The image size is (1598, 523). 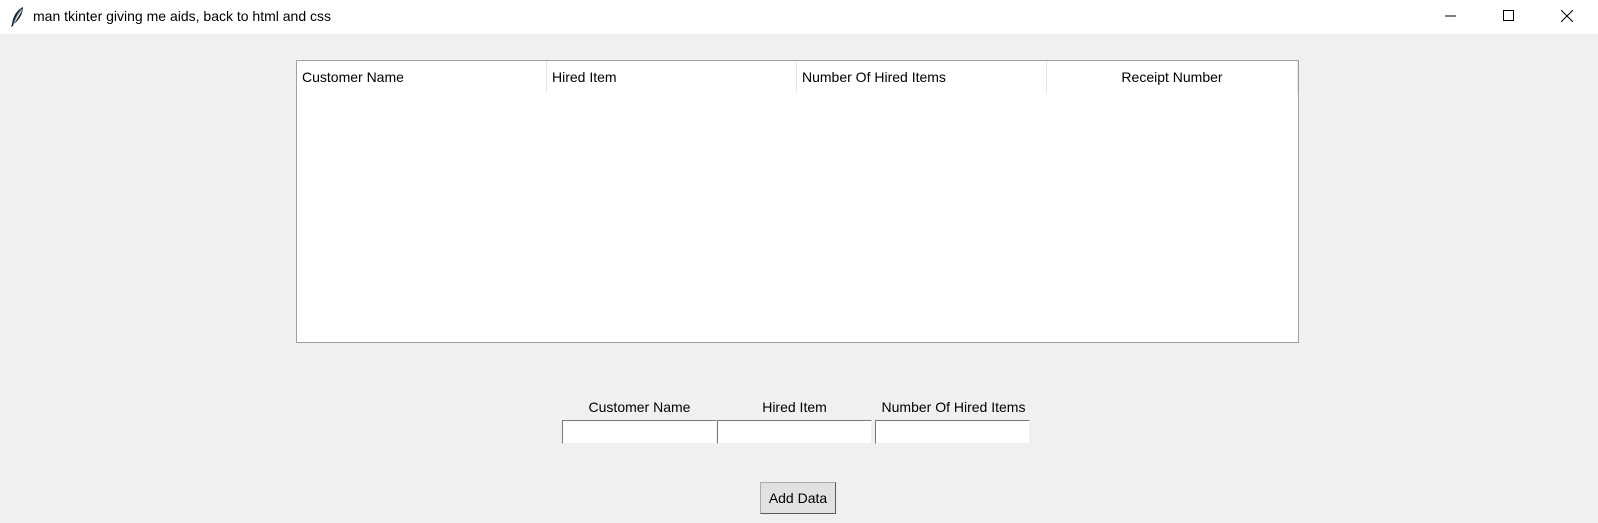 I want to click on column-header-number-of-hired-items: Number Of Hired Items, so click(x=922, y=77).